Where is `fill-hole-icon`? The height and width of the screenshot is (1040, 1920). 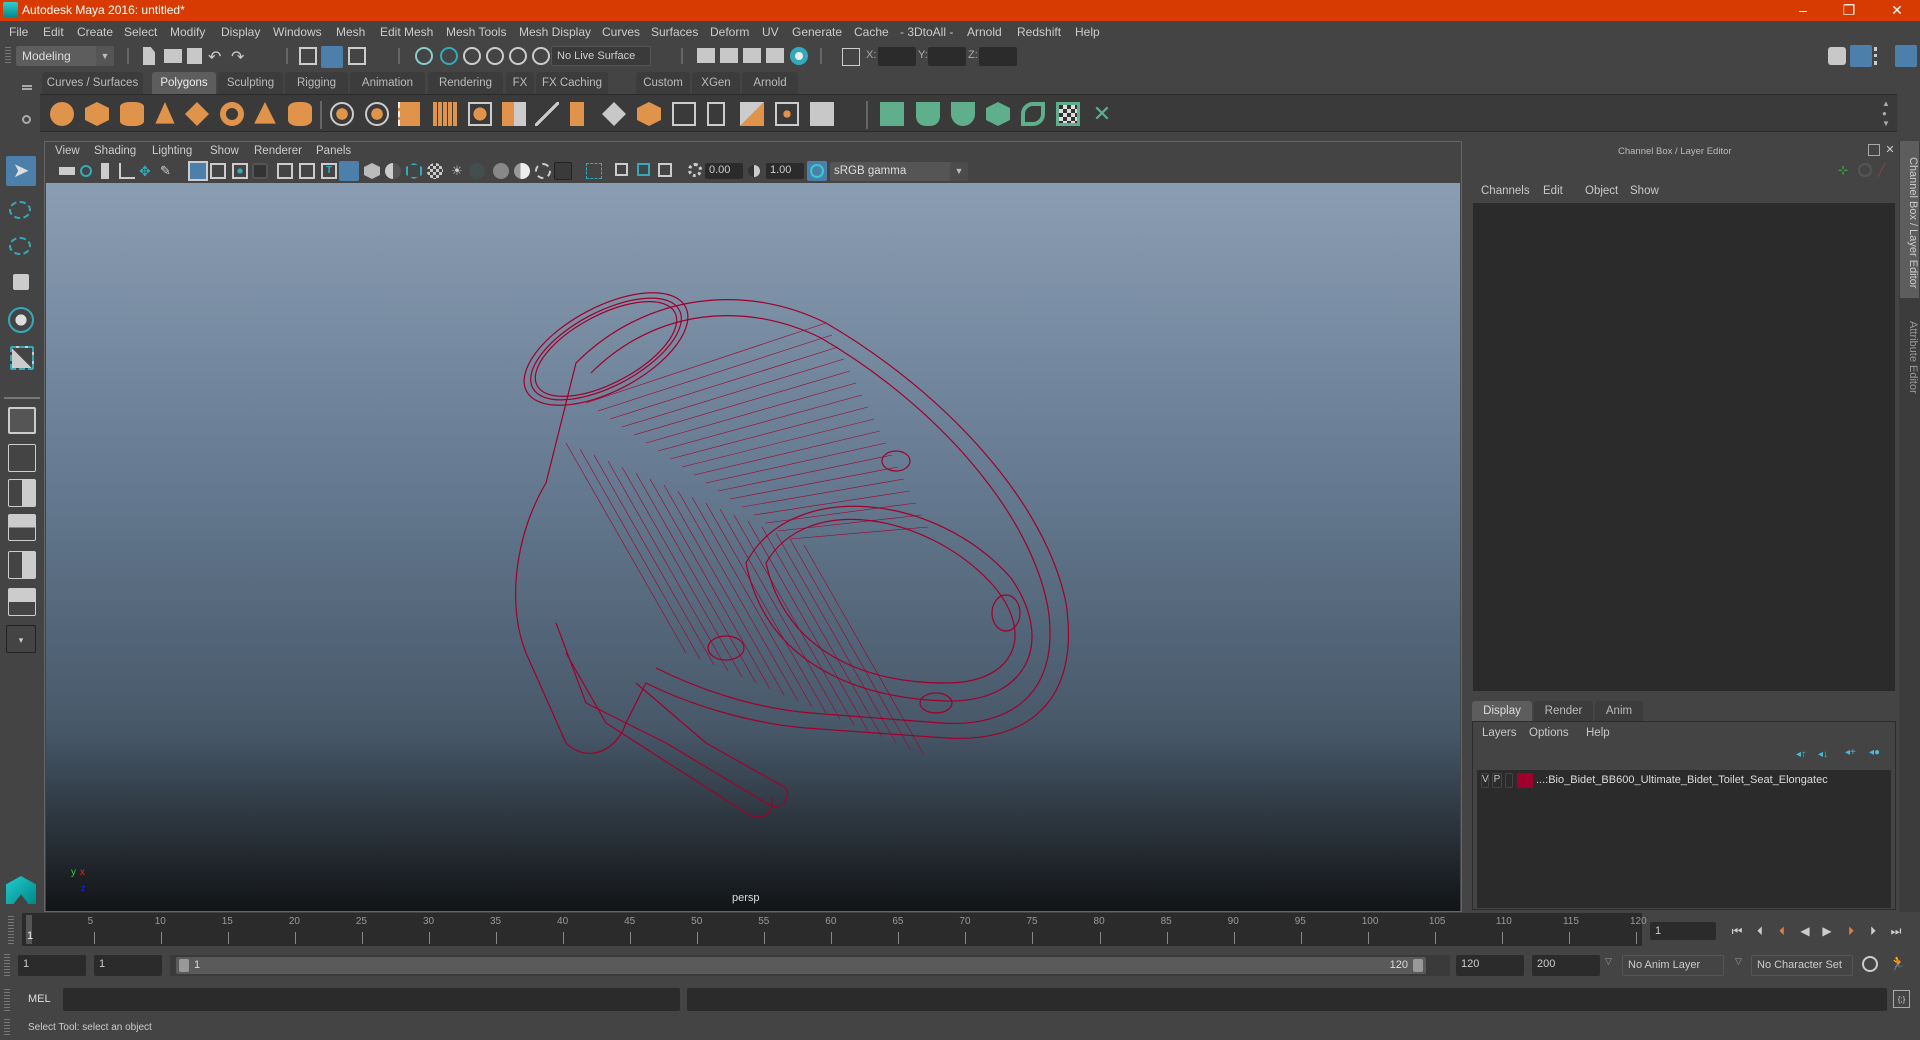
fill-hole-icon is located at coordinates (787, 114).